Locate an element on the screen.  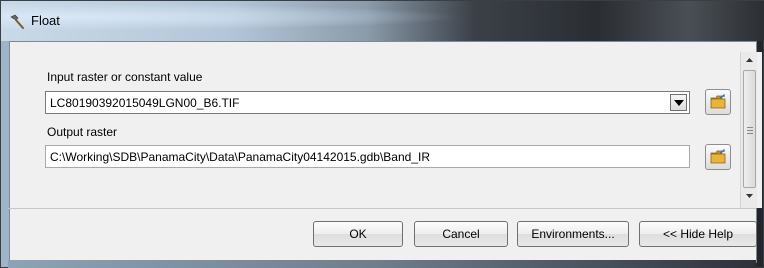
output-raster-browse-button is located at coordinates (718, 157).